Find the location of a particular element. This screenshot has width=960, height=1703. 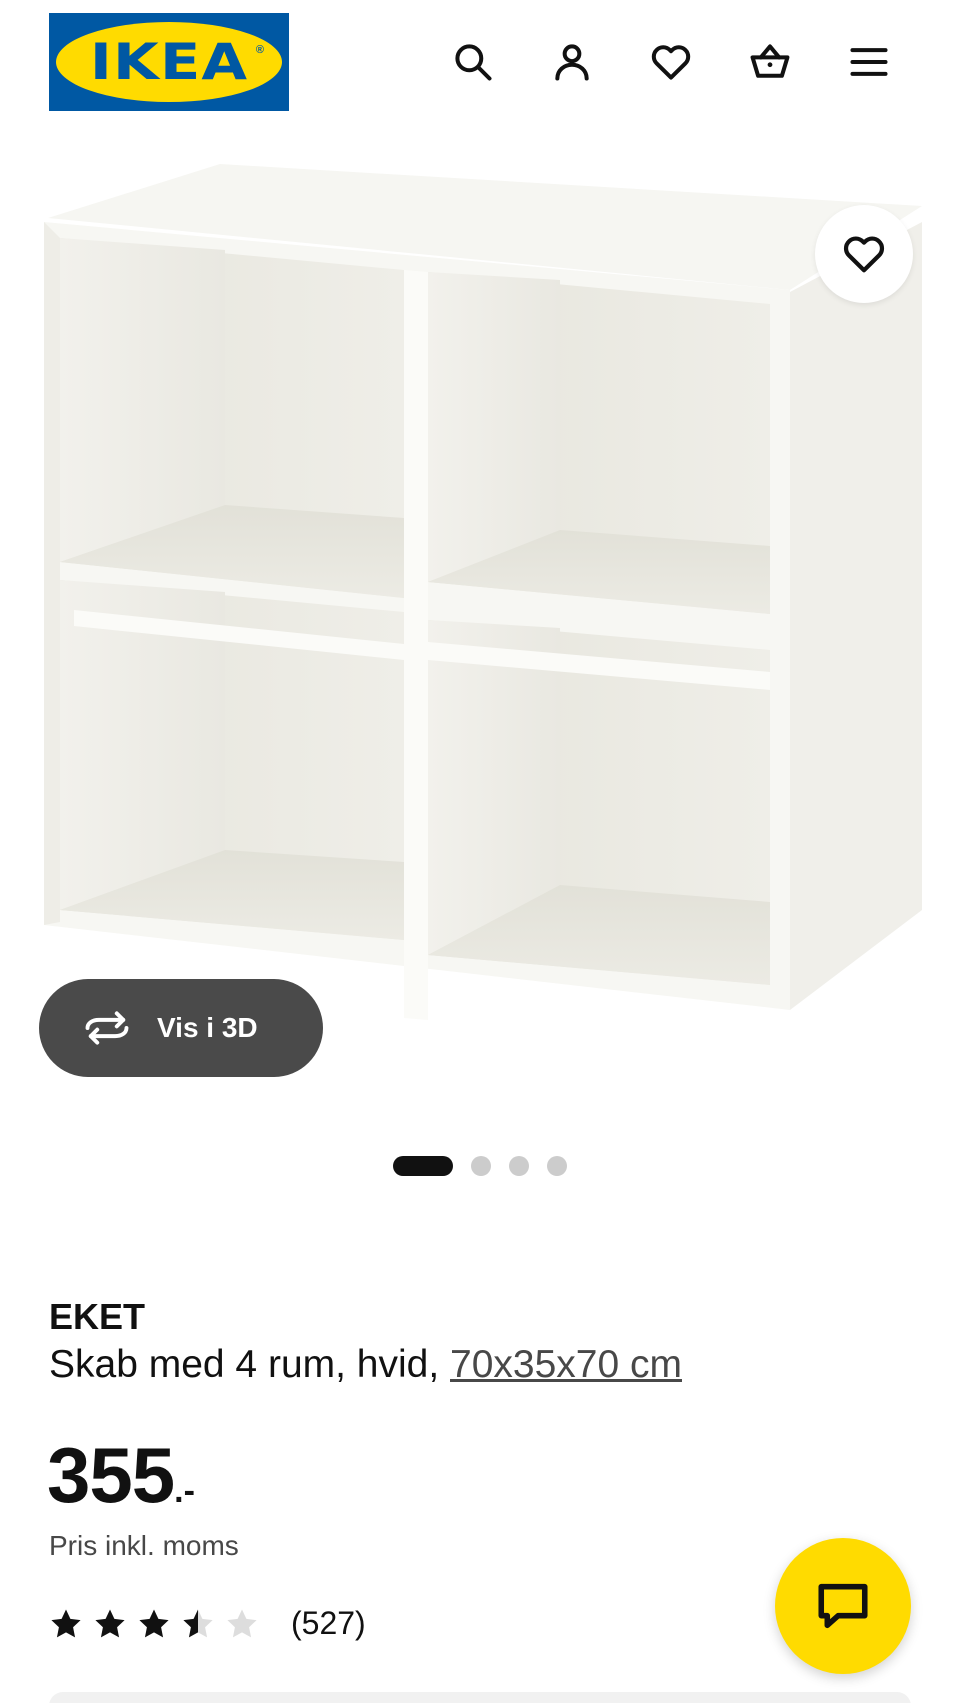

product-name: EKET is located at coordinates (97, 1316).